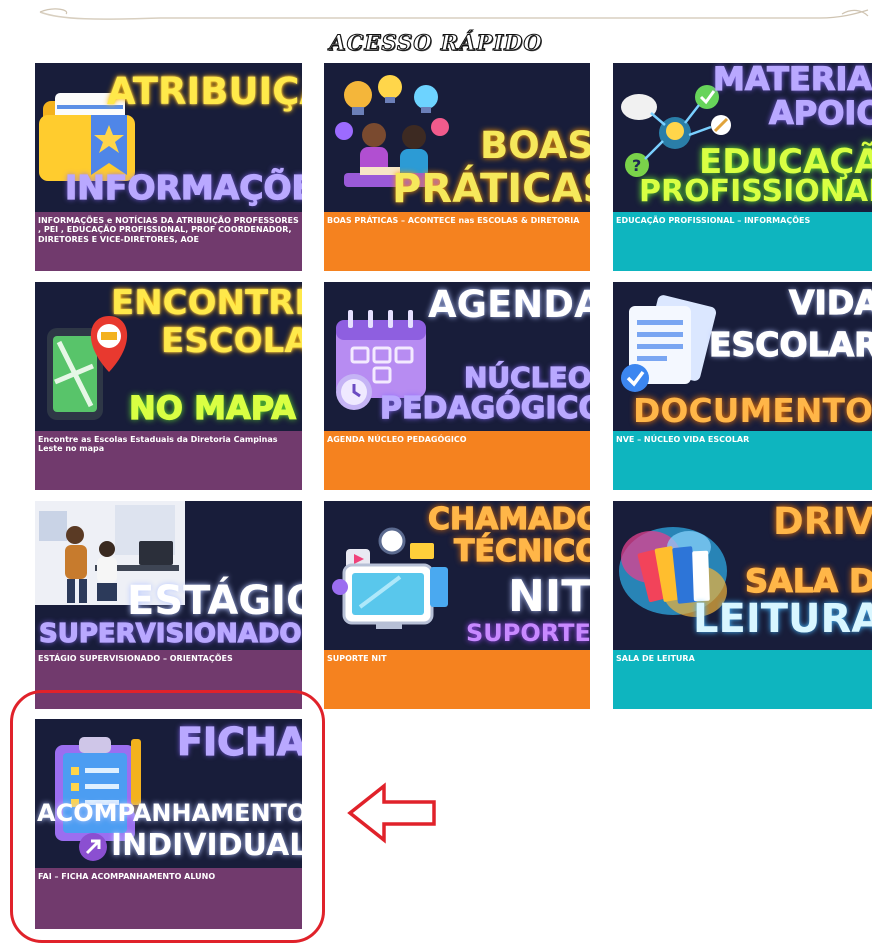 The image size is (872, 945). Describe the element at coordinates (183, 187) in the screenshot. I see `card-subtitle: INFORMAÇÕES` at that location.